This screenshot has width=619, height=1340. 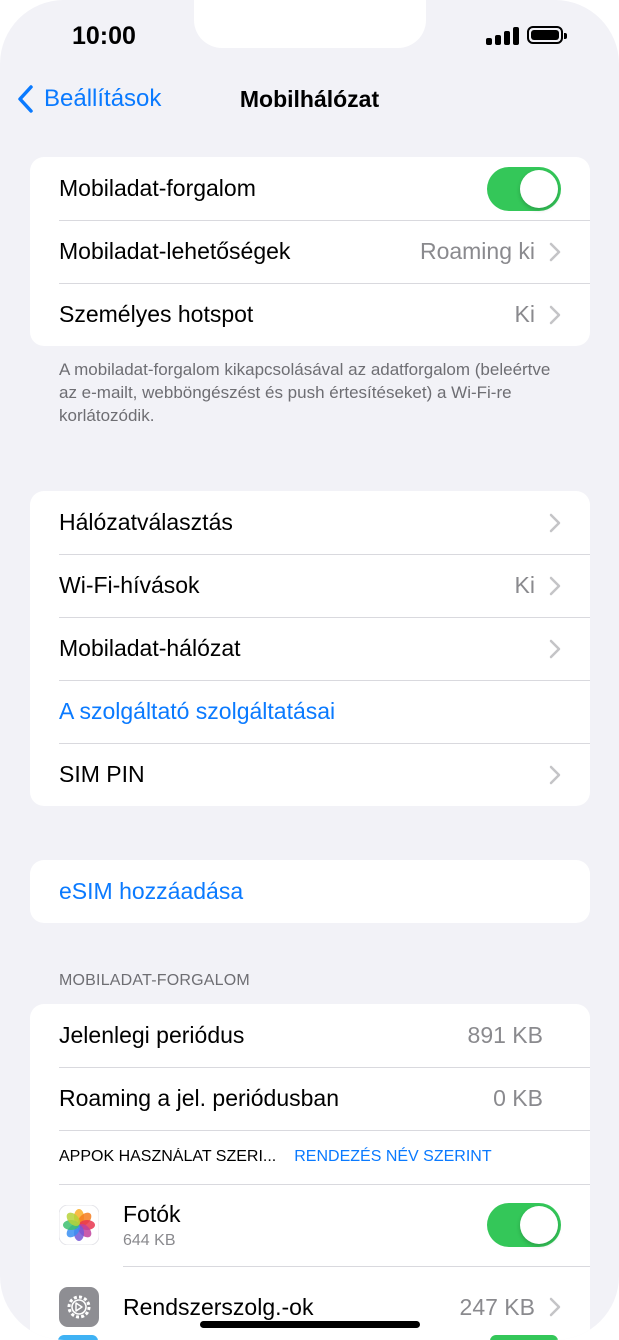 I want to click on add-esim-row: eSIM hozzáadása, so click(x=310, y=891).